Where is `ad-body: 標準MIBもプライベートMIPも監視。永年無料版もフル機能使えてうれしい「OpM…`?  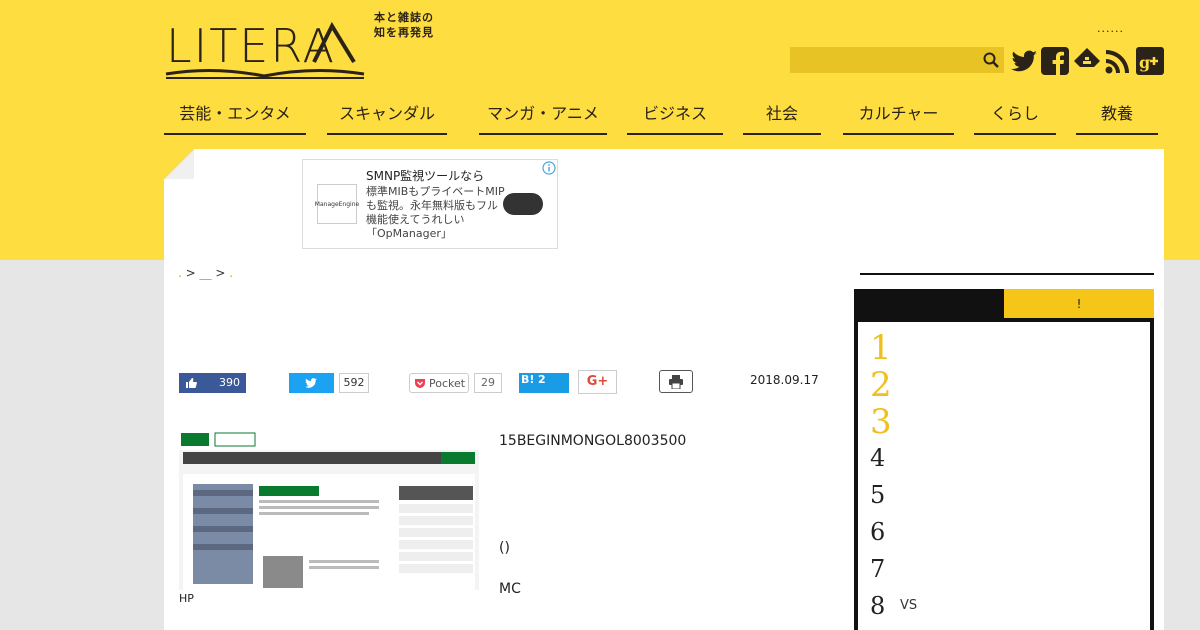
ad-body: 標準MIBもプライベートMIPも監視。永年無料版もフル機能使えてうれしい「OpM… is located at coordinates (435, 212).